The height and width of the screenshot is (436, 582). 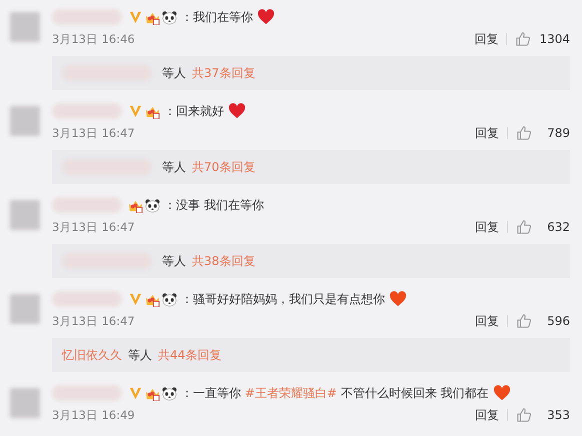 I want to click on replier-name-link: 忆旧依久久, so click(x=92, y=355).